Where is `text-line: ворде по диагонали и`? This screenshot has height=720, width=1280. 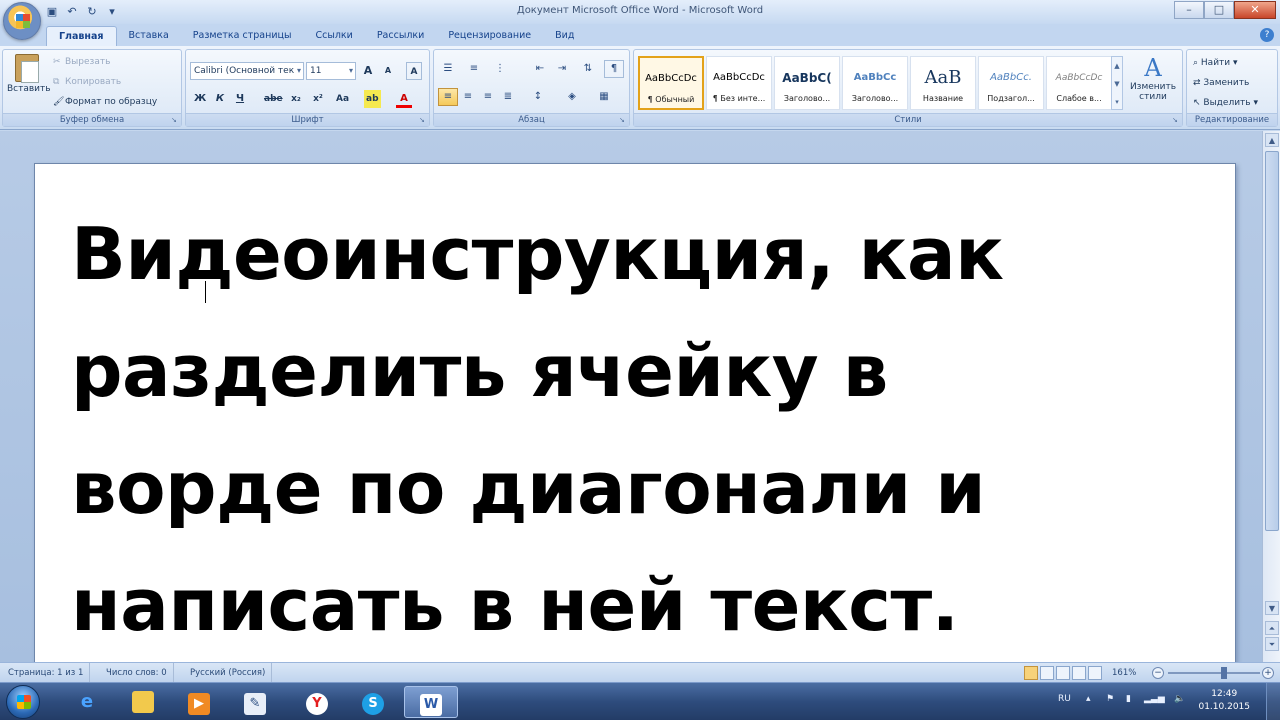 text-line: ворде по диагонали и is located at coordinates (571, 488).